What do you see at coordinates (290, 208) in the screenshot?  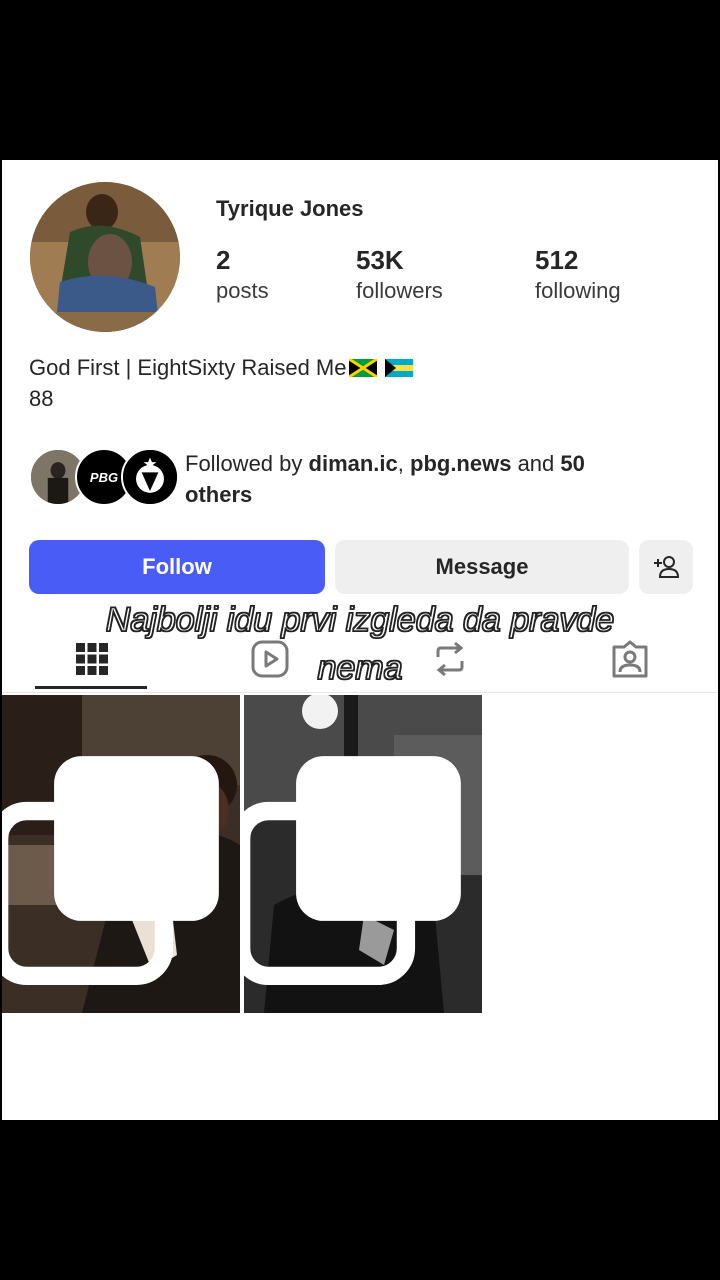 I see `profile-username: Tyrique Jones` at bounding box center [290, 208].